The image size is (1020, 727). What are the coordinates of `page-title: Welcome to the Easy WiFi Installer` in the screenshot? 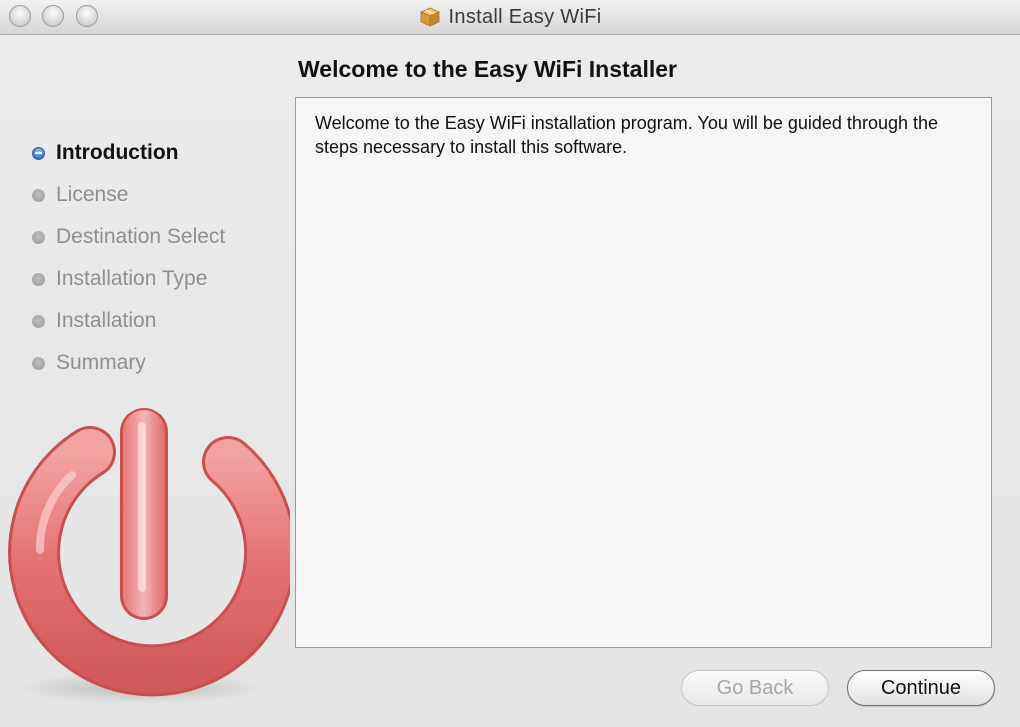 It's located at (487, 69).